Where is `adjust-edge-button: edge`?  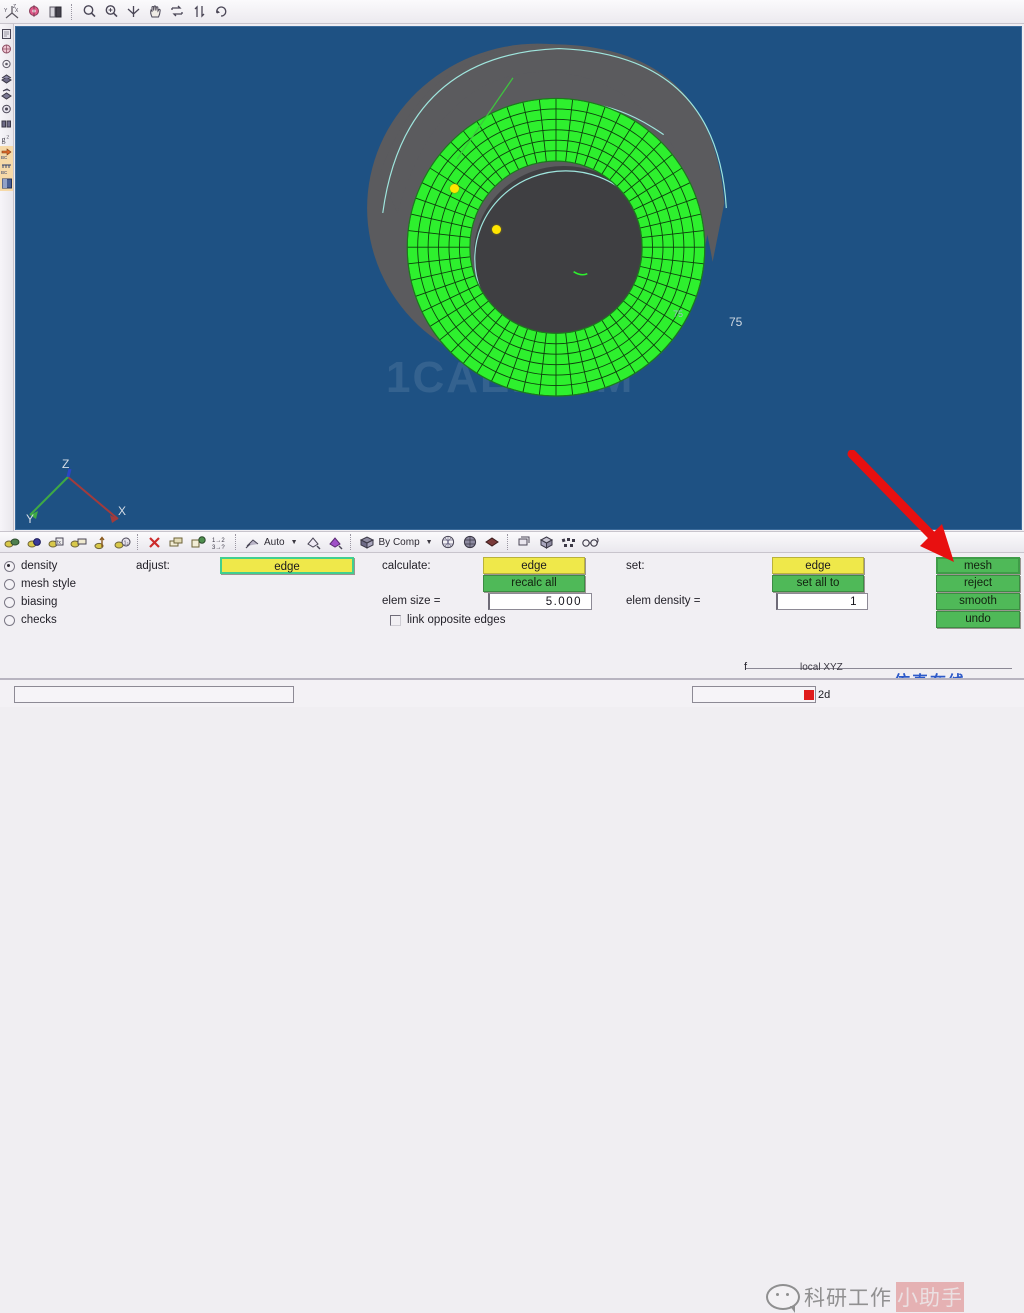 adjust-edge-button: edge is located at coordinates (287, 565).